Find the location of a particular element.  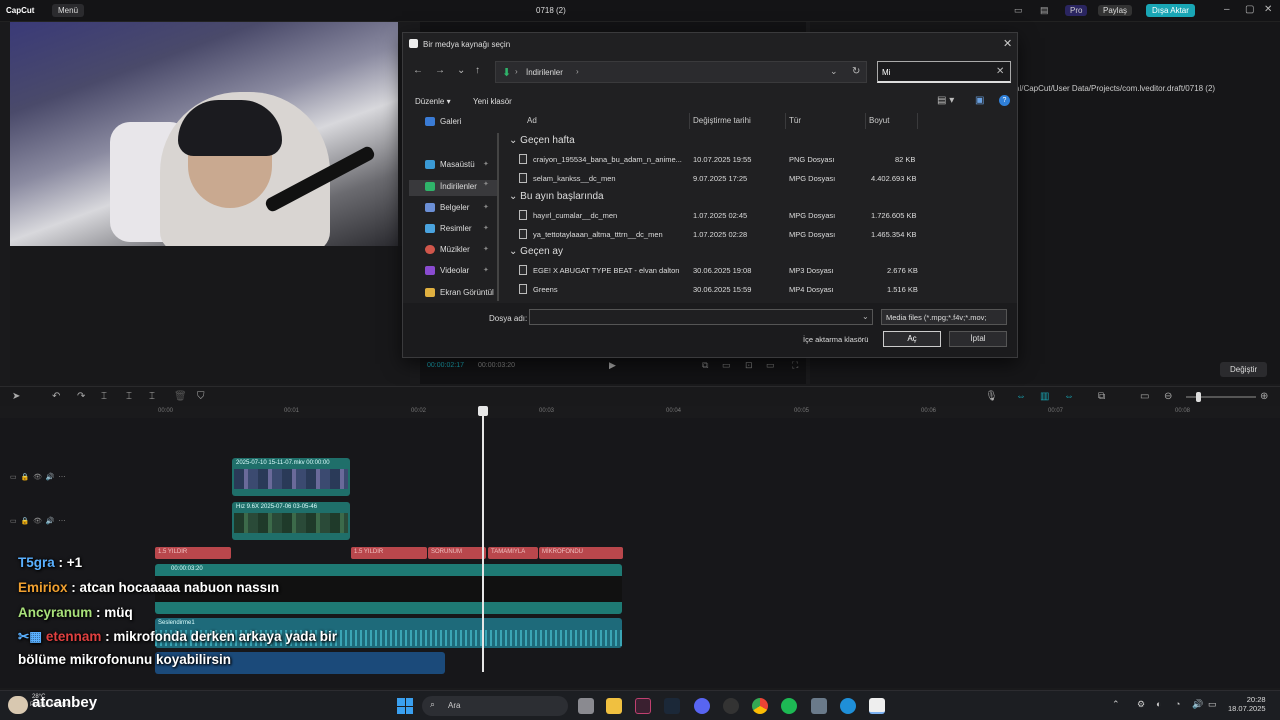

obs-icon is located at coordinates (731, 706).